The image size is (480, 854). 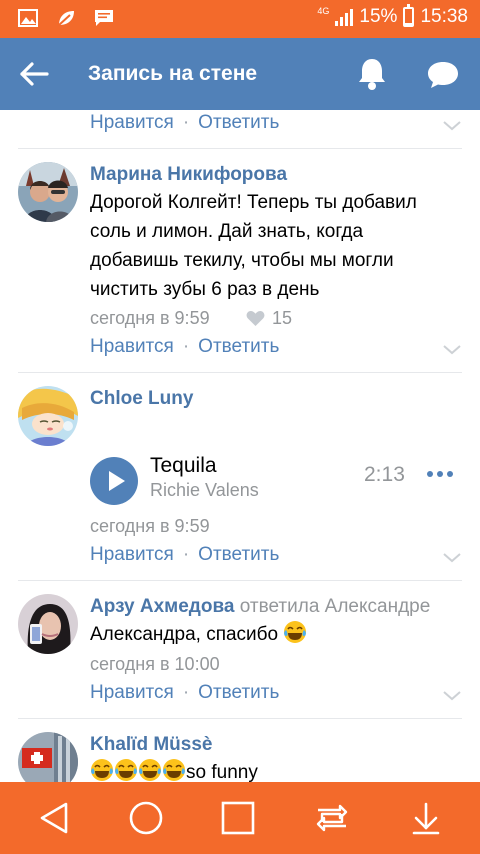 I want to click on comment-author: Марина Никифорова, so click(x=188, y=175).